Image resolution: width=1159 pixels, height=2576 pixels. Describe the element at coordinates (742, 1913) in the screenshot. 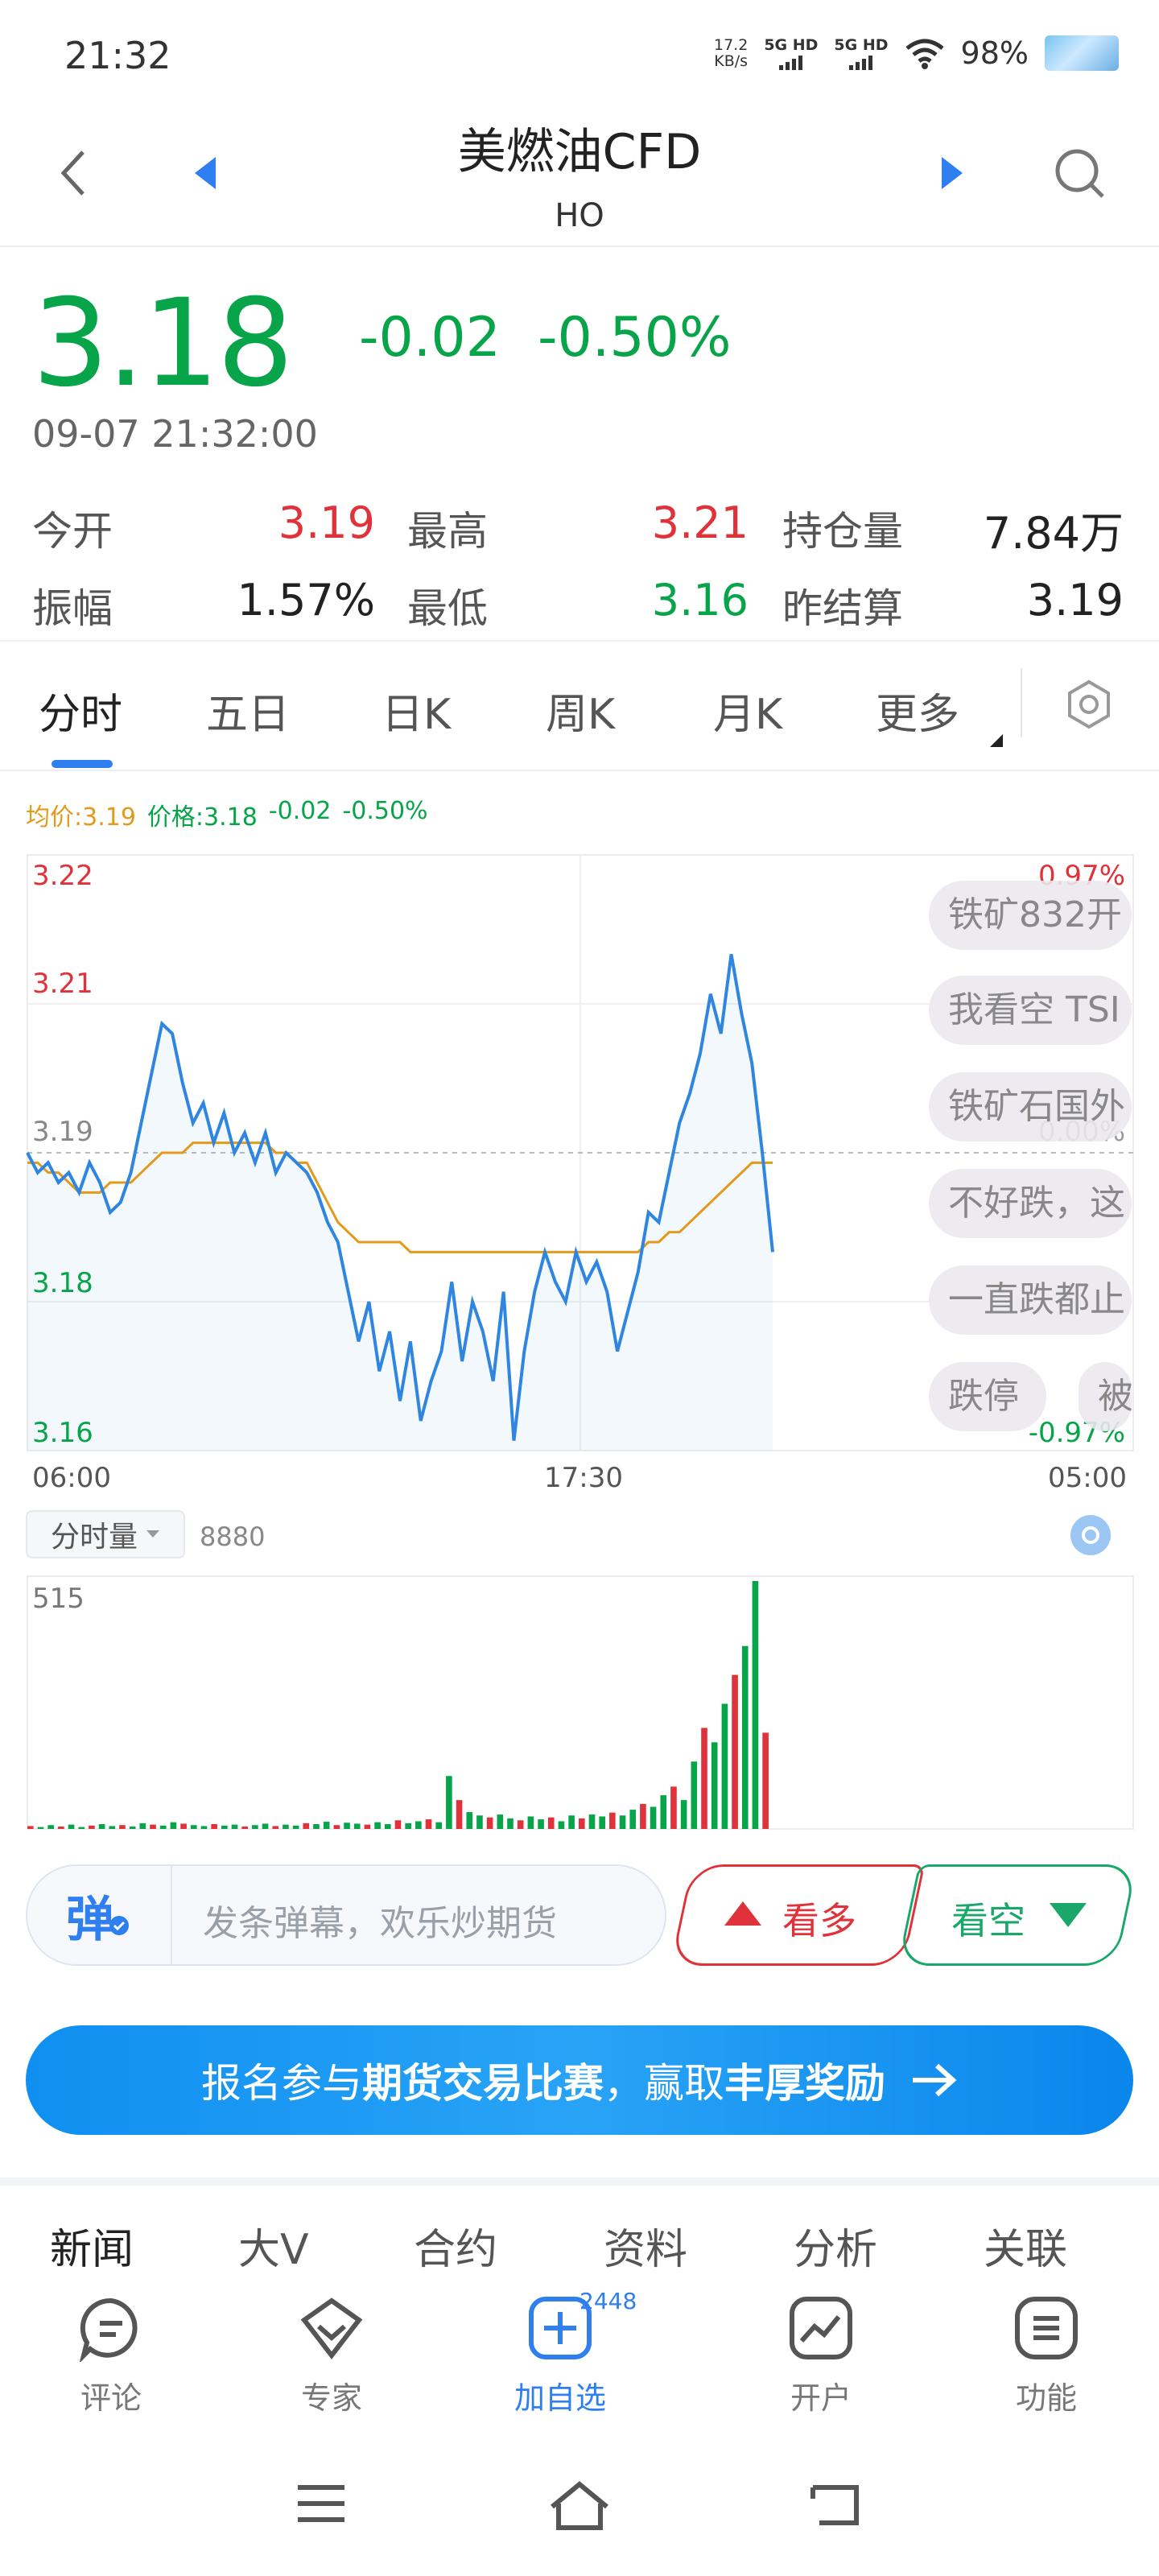

I see `triangle-up-icon` at that location.